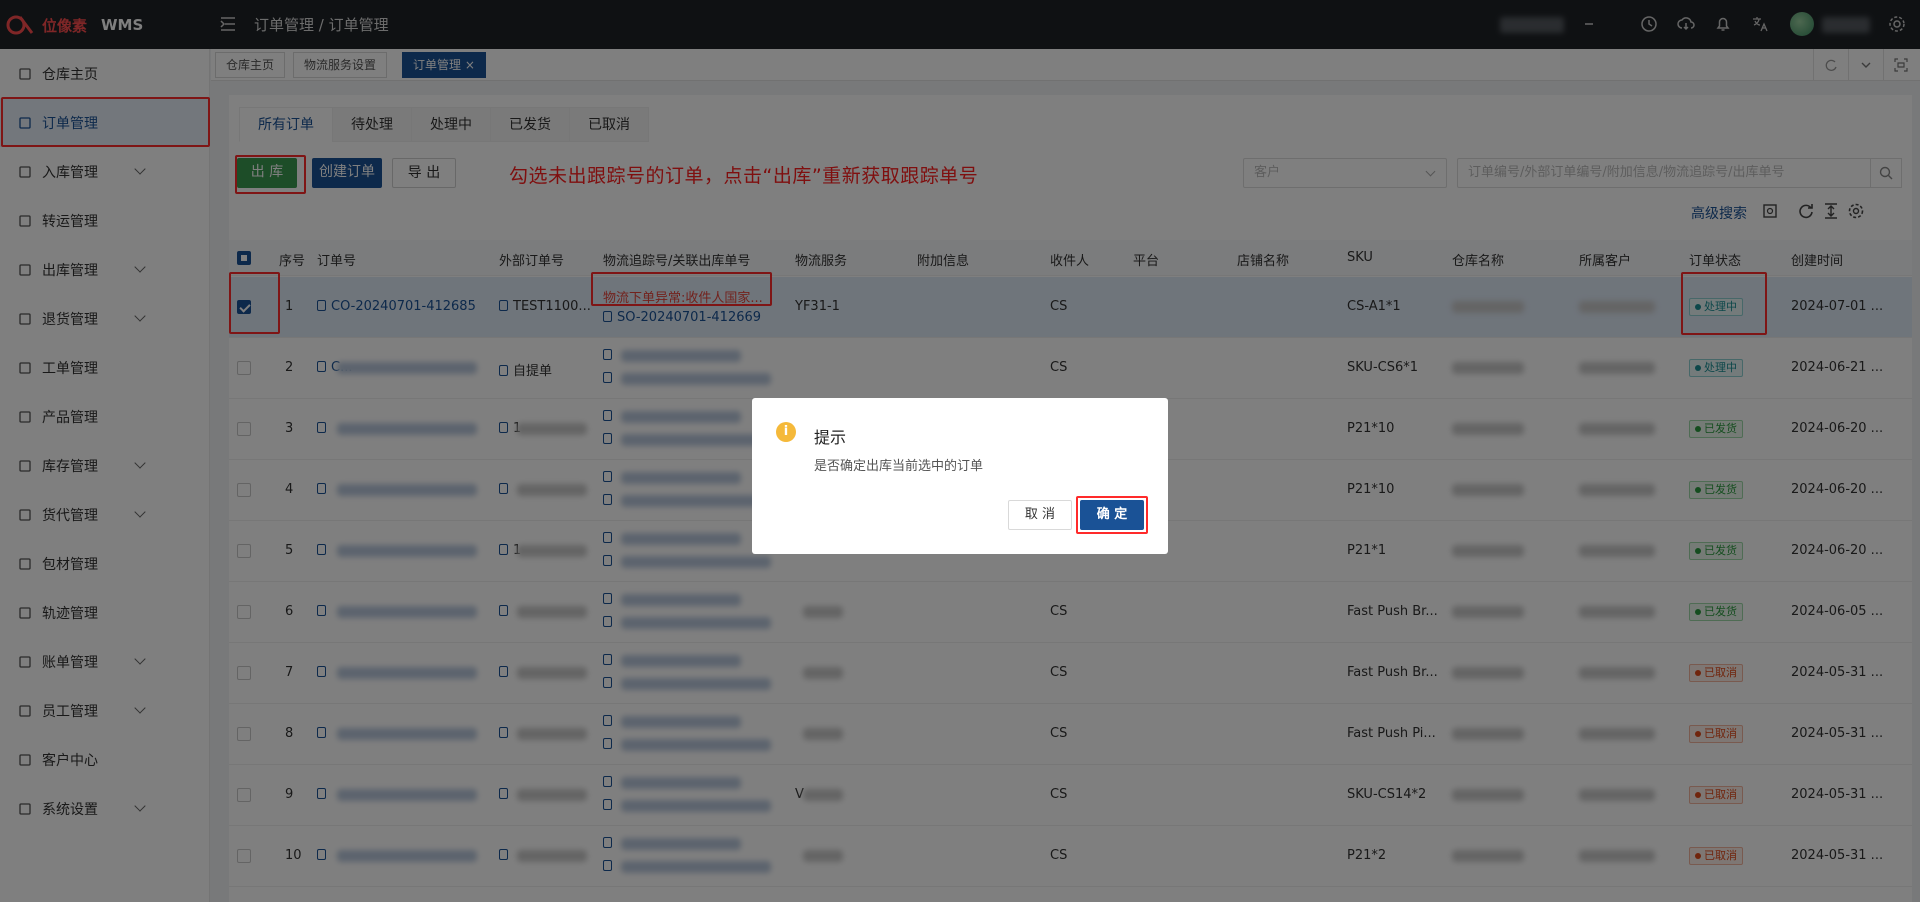 The image size is (1920, 902). Describe the element at coordinates (1040, 515) in the screenshot. I see `cancel-button: 取 消` at that location.